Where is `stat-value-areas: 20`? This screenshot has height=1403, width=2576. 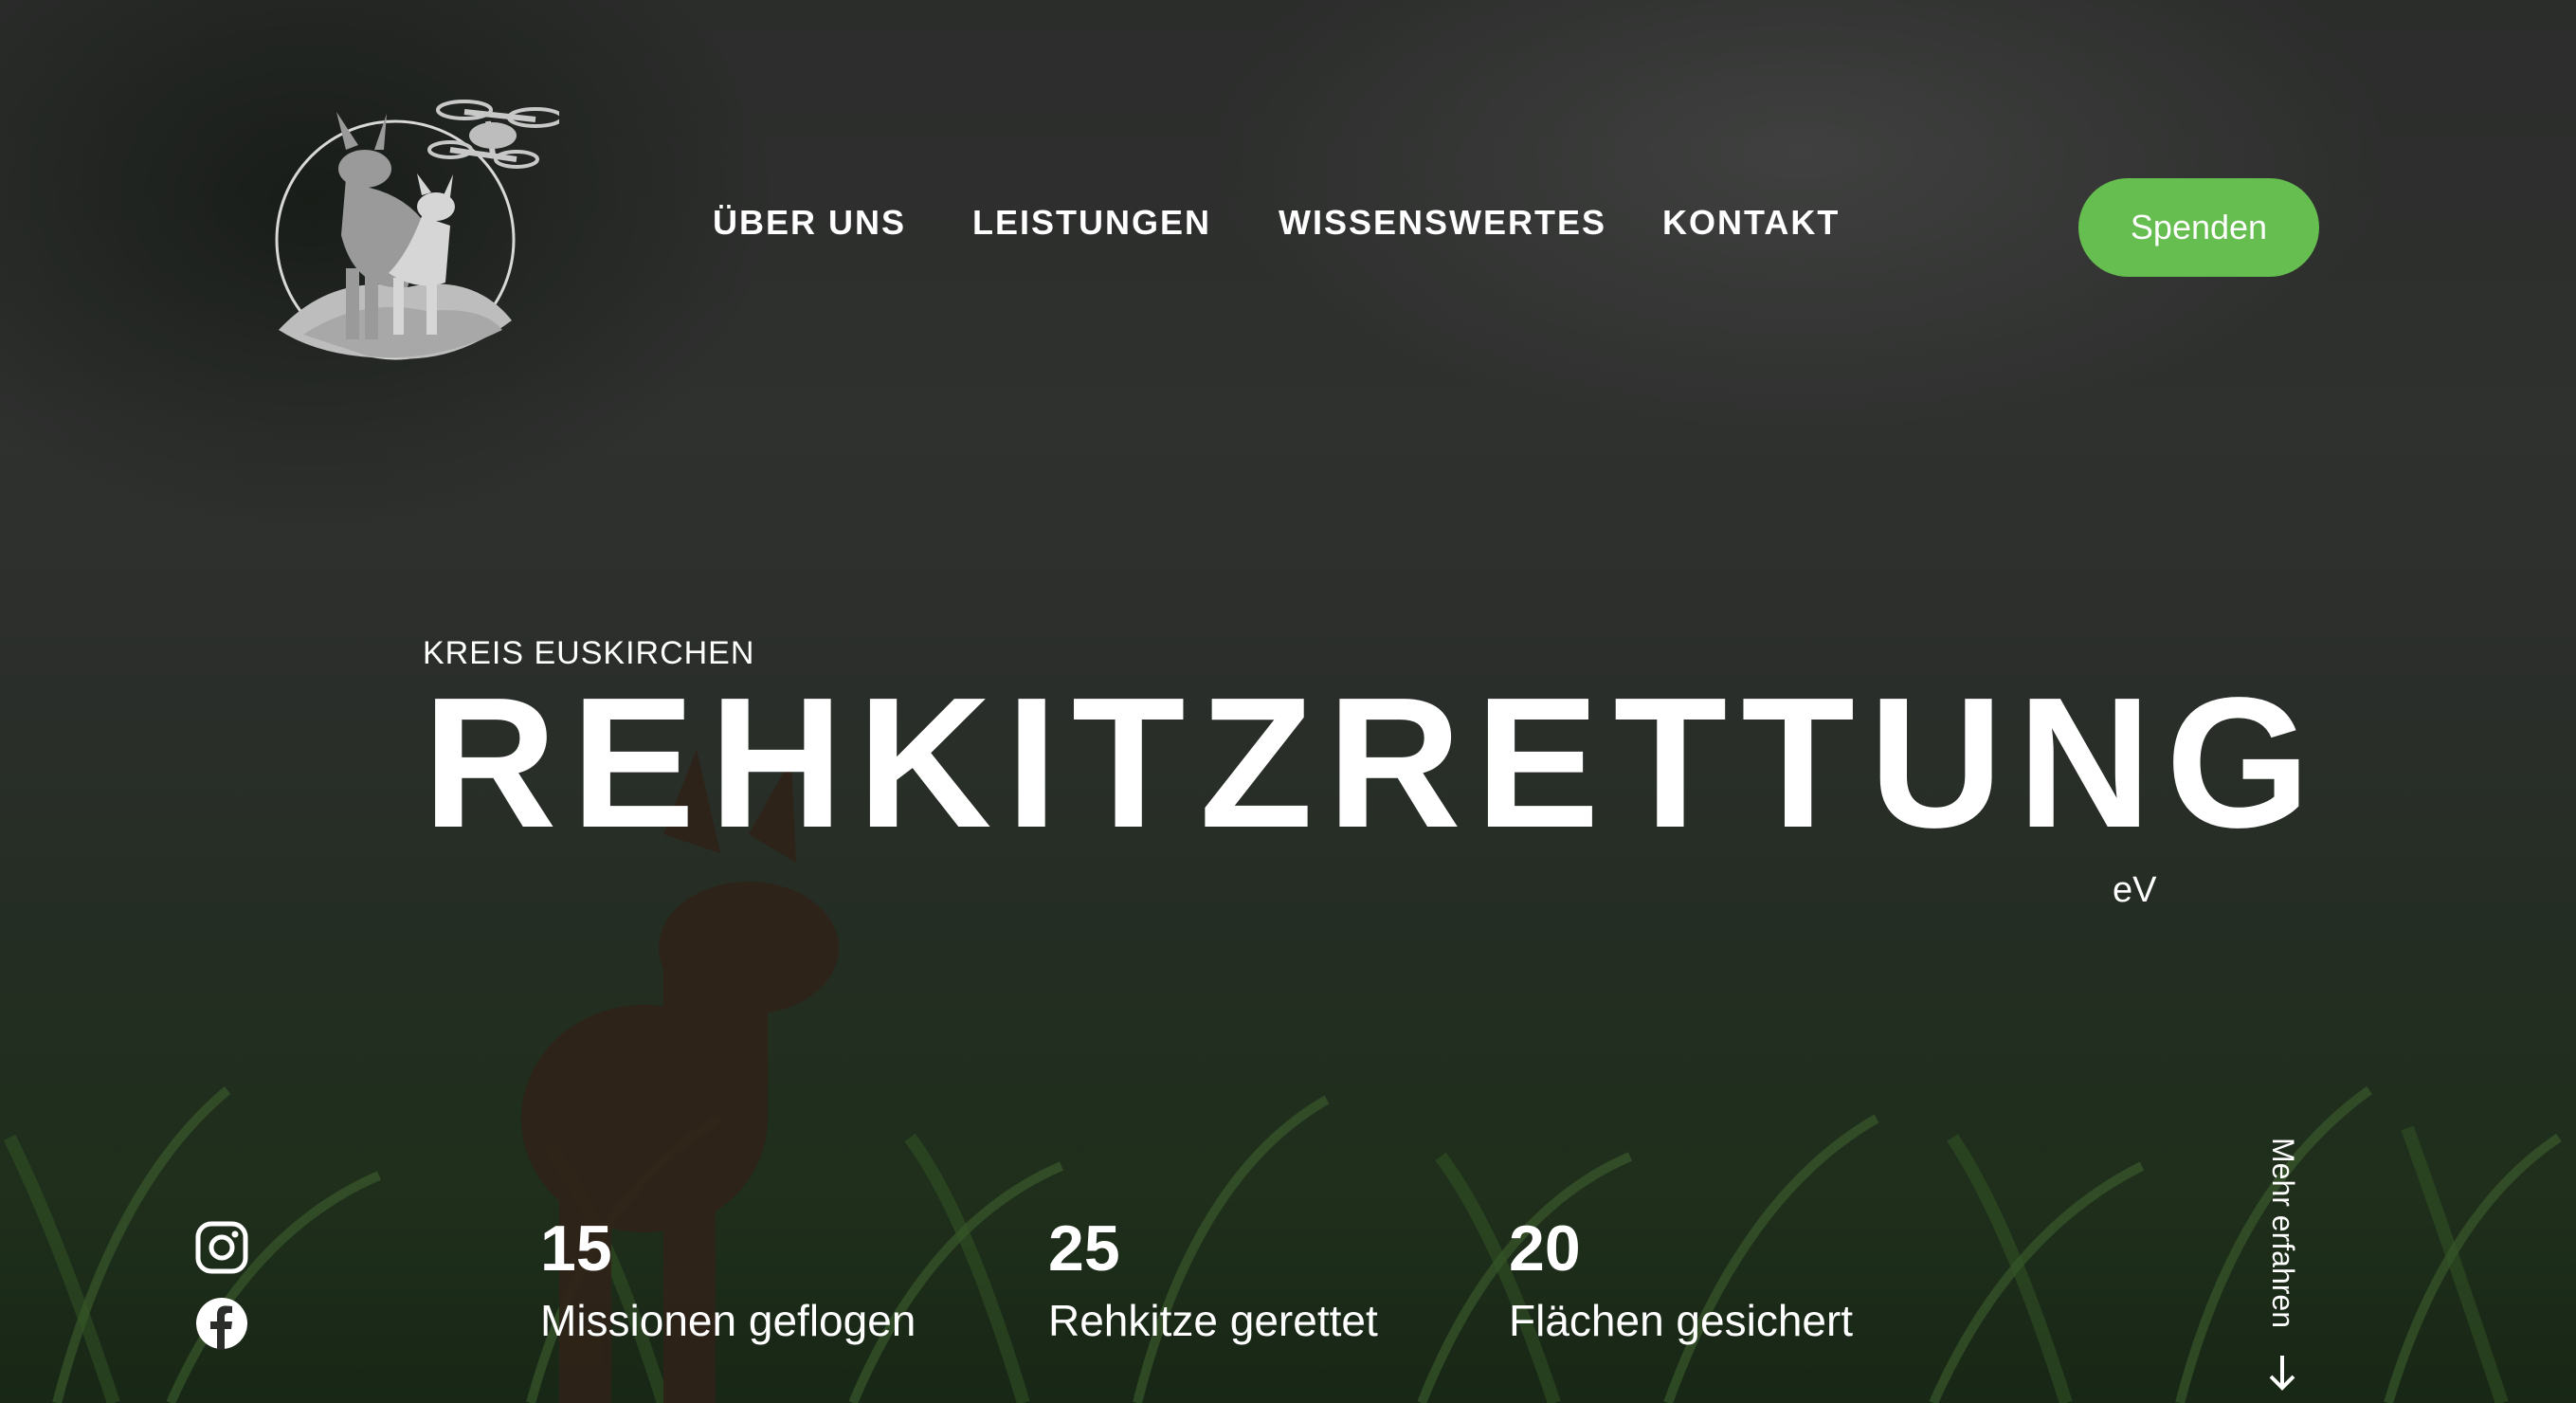
stat-value-areas: 20 is located at coordinates (1545, 1248).